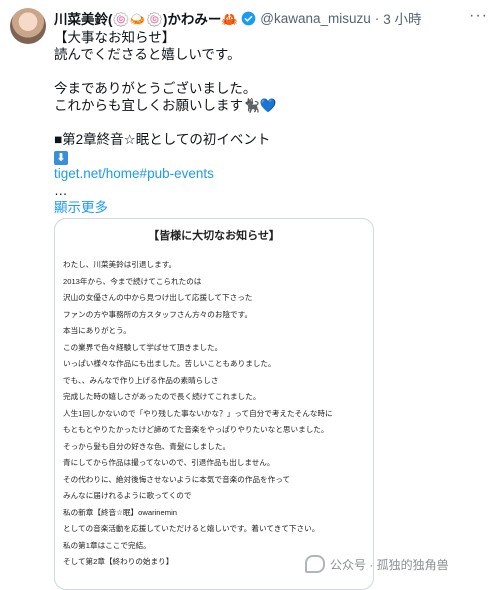  I want to click on image-text-line: でも、、みんなで作り上げる作品の素晴らしさ, so click(141, 380).